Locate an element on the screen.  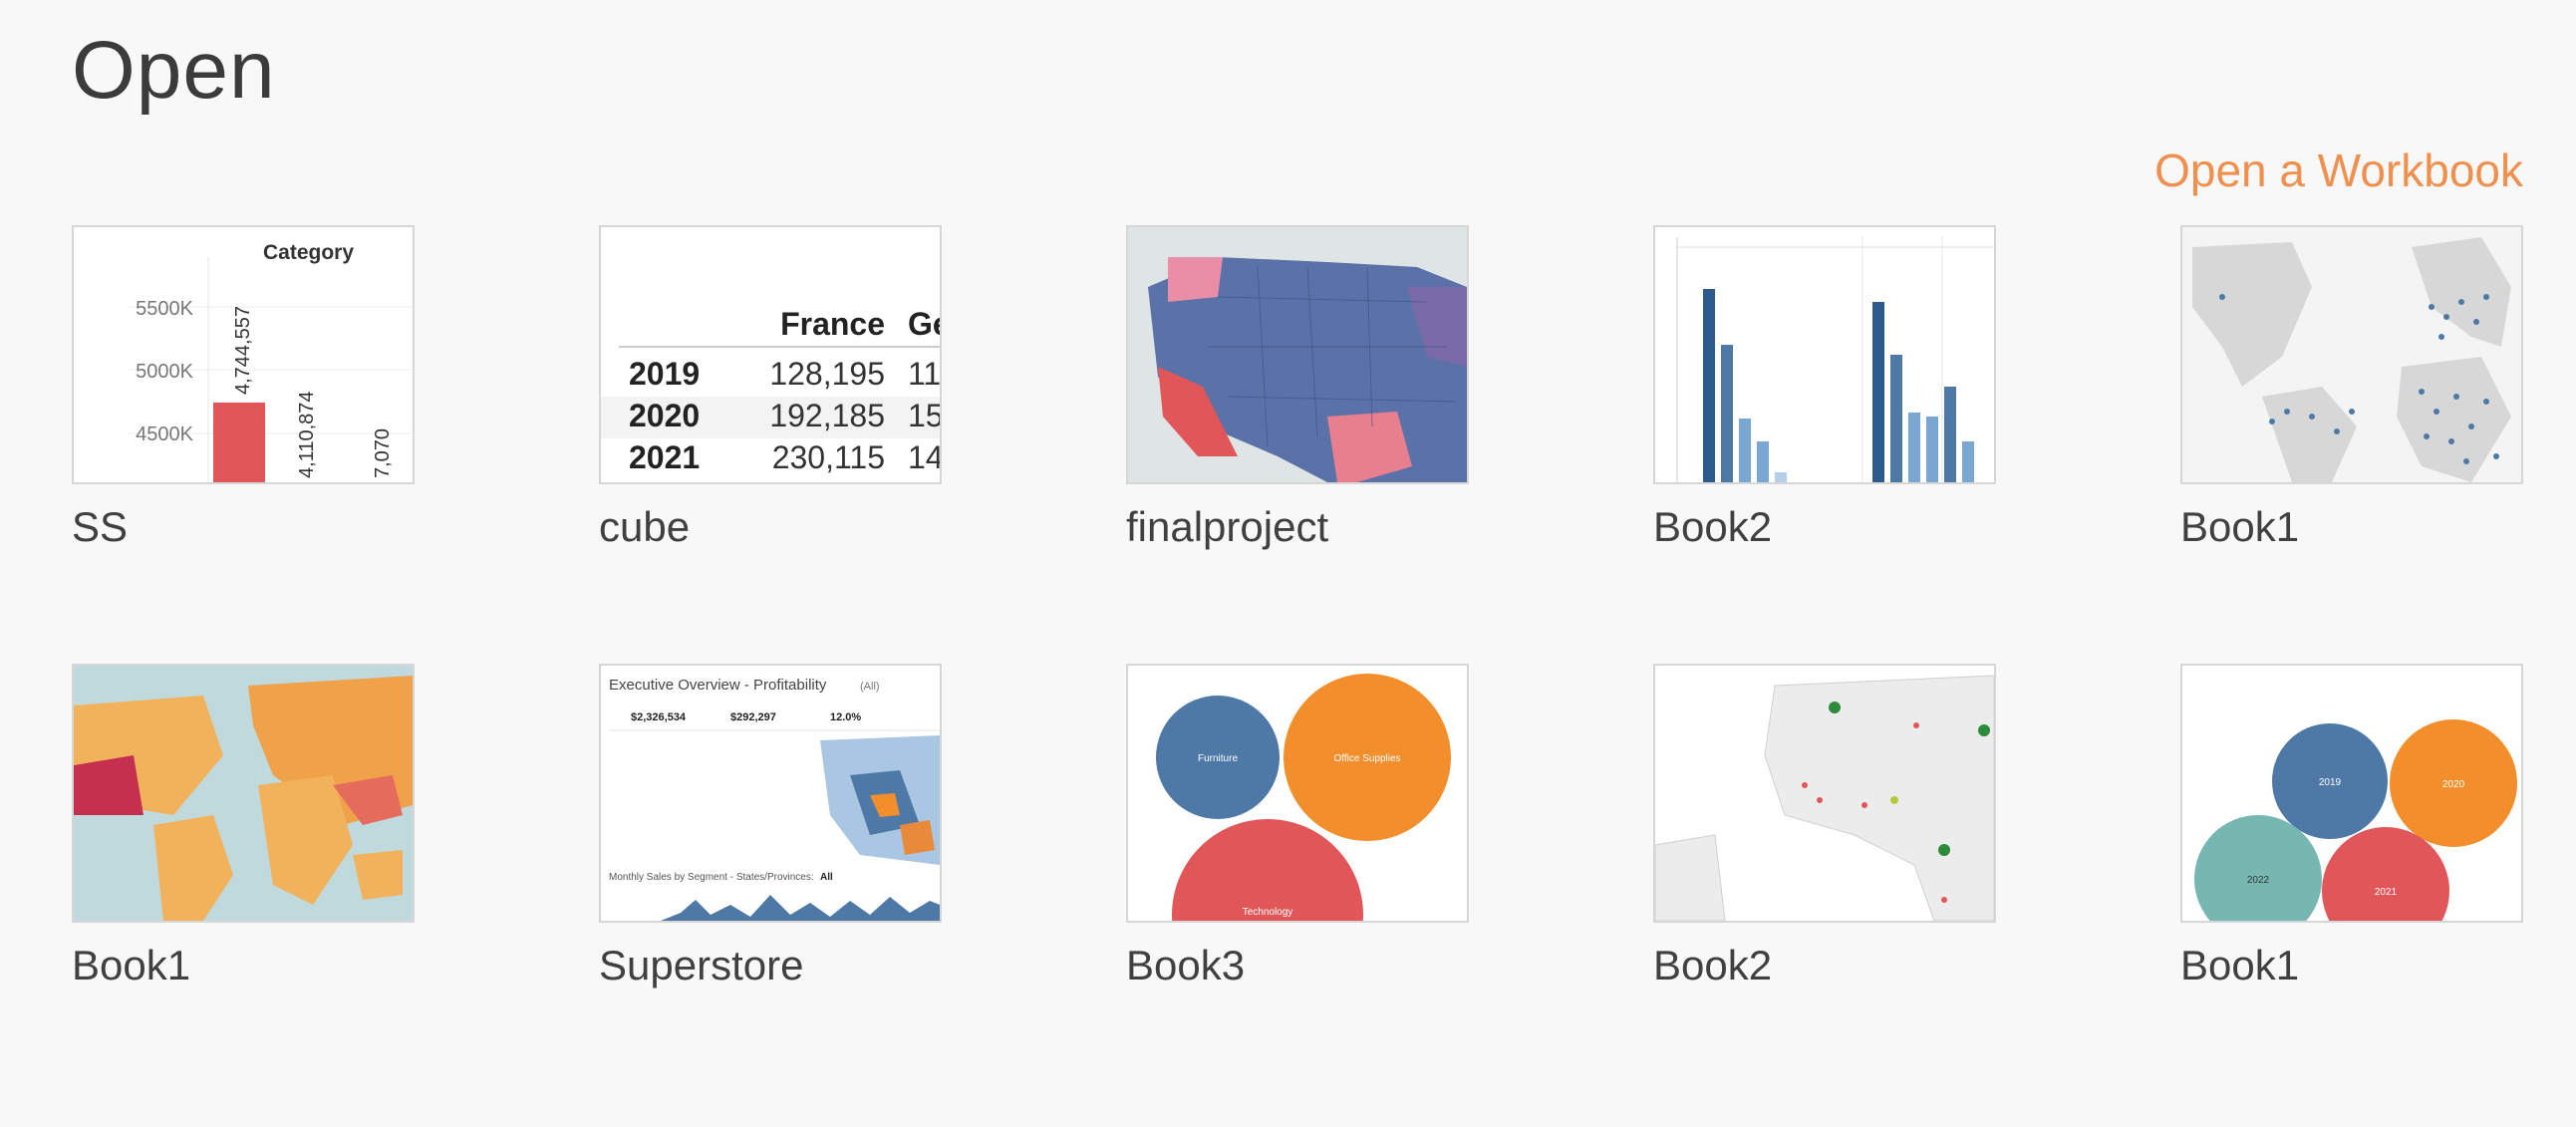
row-header: 2019 is located at coordinates (664, 374).